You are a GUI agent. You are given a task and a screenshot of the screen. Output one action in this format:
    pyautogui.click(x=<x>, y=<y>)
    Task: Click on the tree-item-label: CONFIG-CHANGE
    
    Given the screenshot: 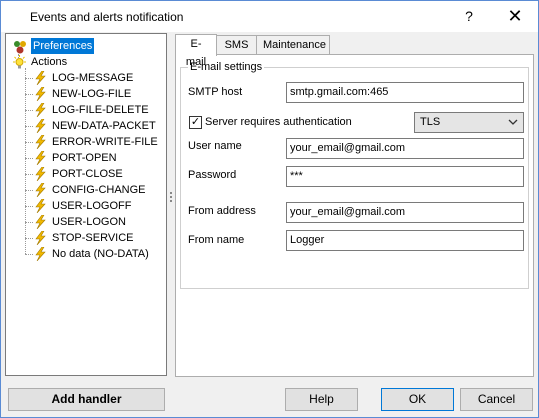 What is the action you would take?
    pyautogui.click(x=99, y=190)
    